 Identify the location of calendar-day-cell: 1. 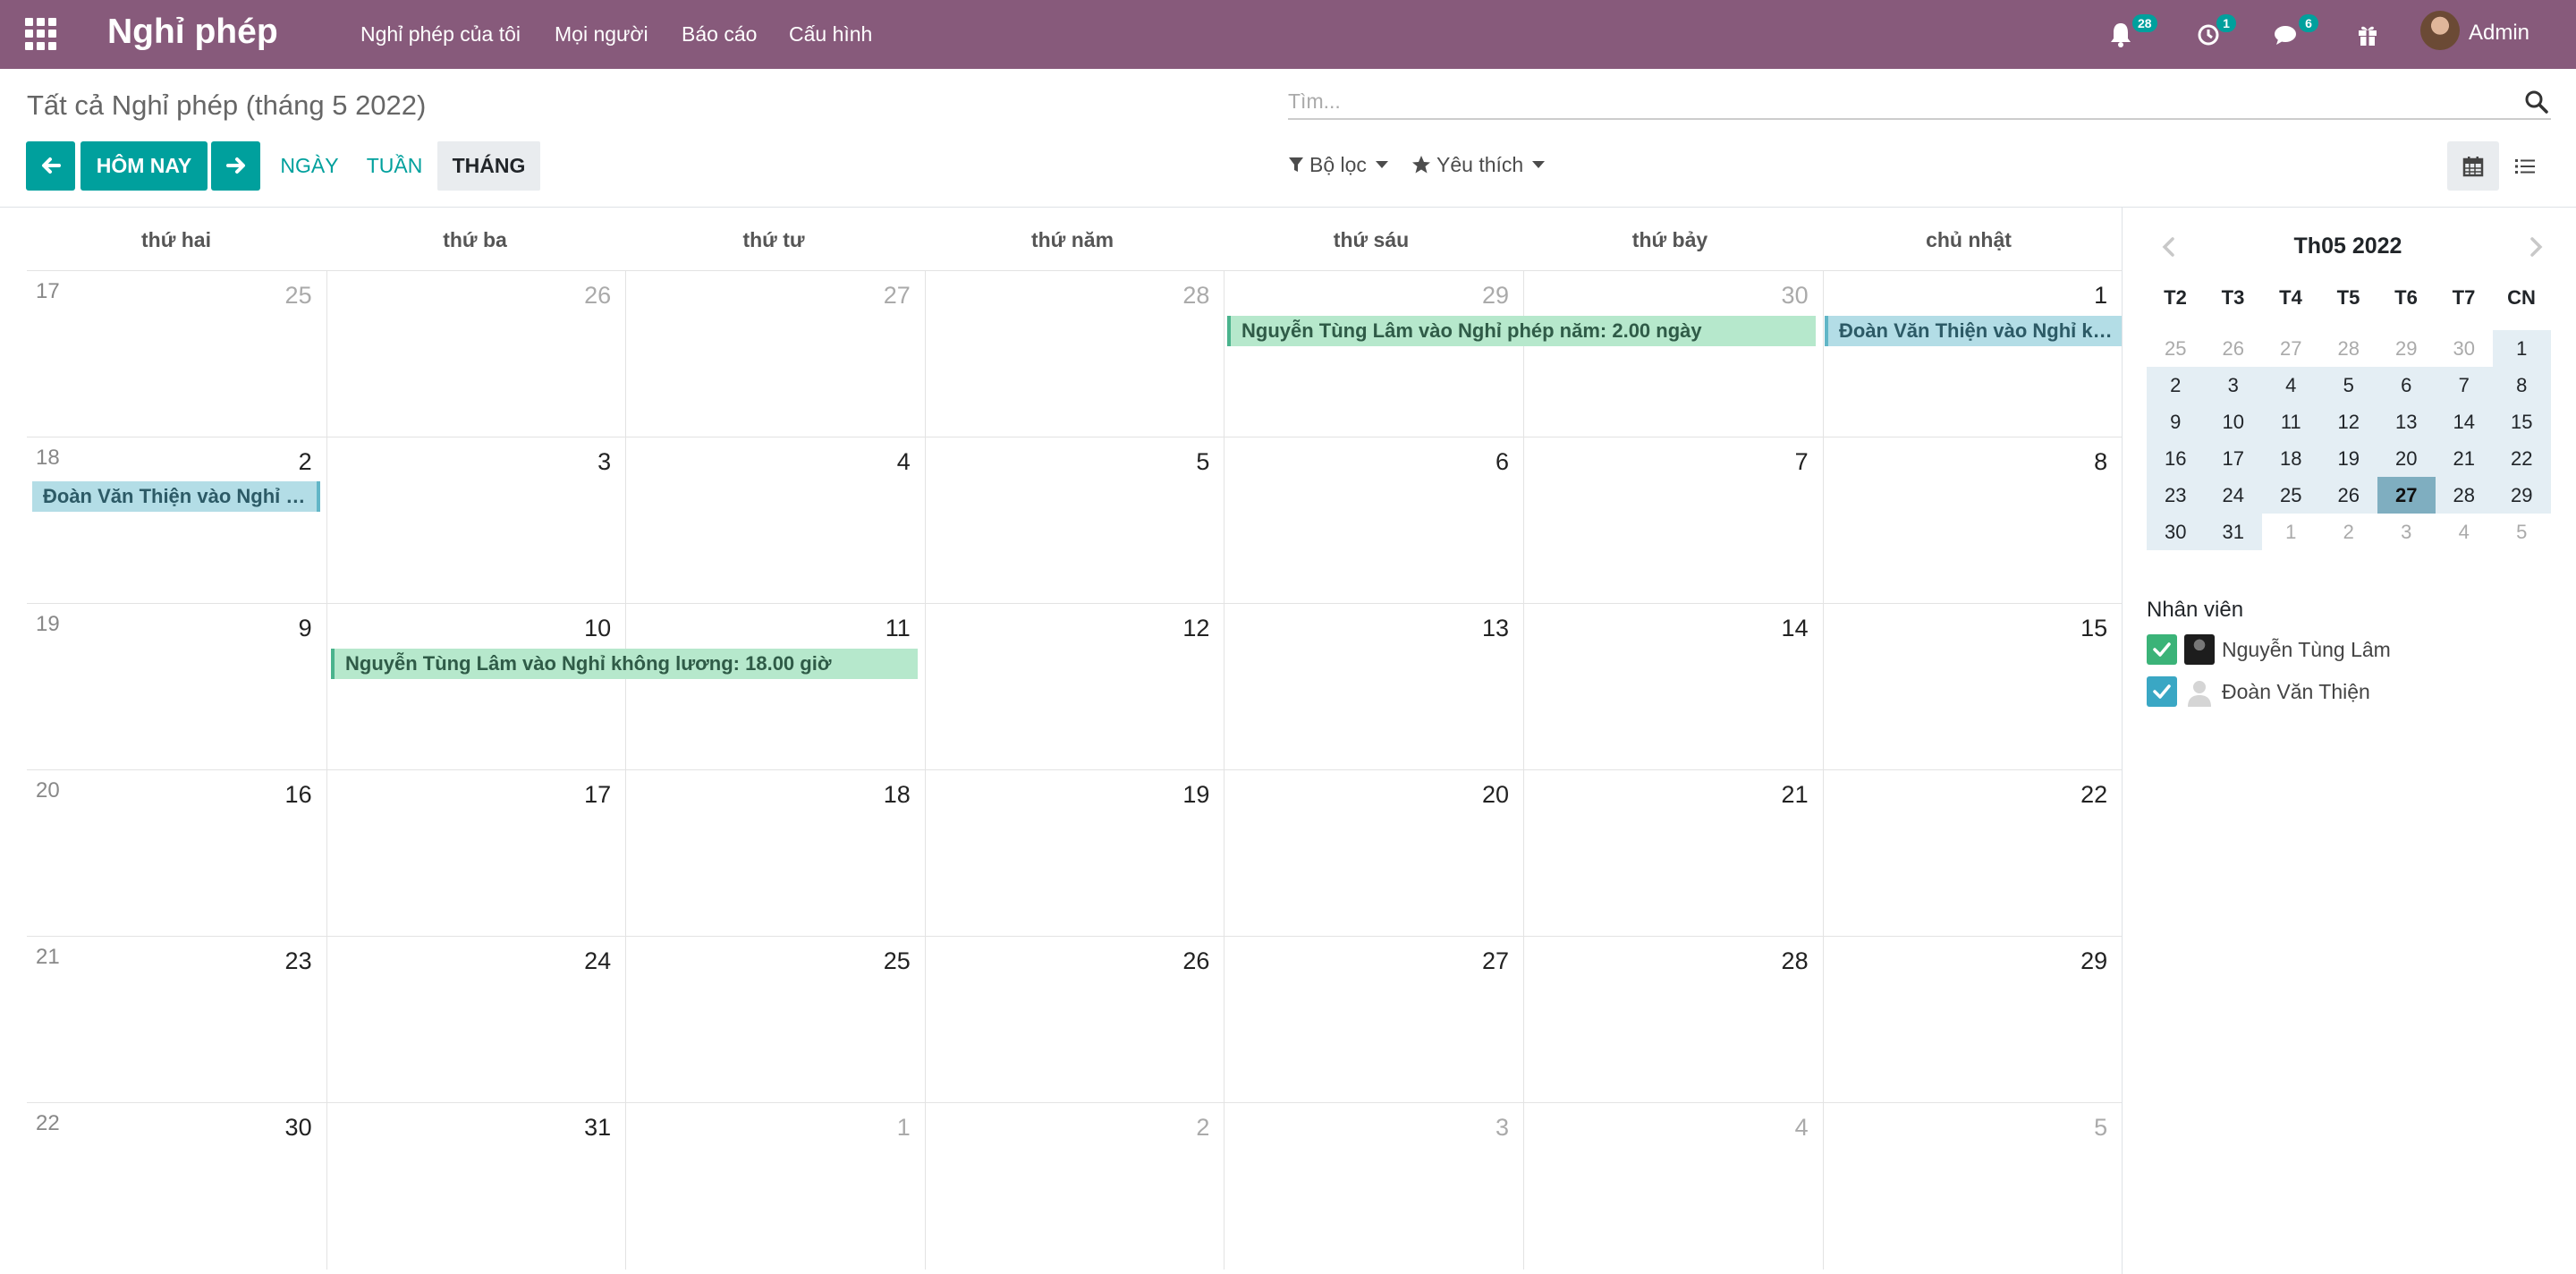
(775, 1186).